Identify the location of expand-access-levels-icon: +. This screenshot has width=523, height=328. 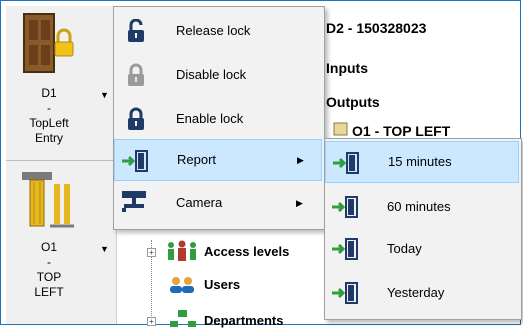
(151, 252).